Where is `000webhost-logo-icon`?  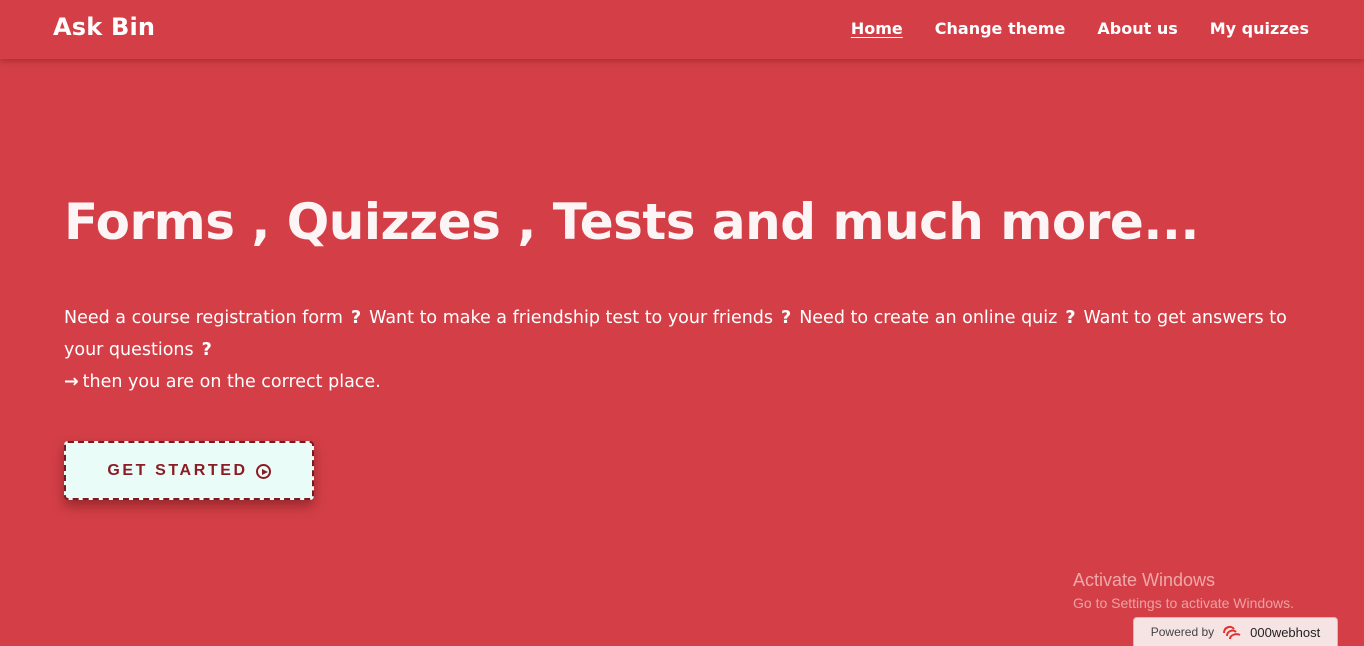
000webhost-logo-icon is located at coordinates (1232, 632).